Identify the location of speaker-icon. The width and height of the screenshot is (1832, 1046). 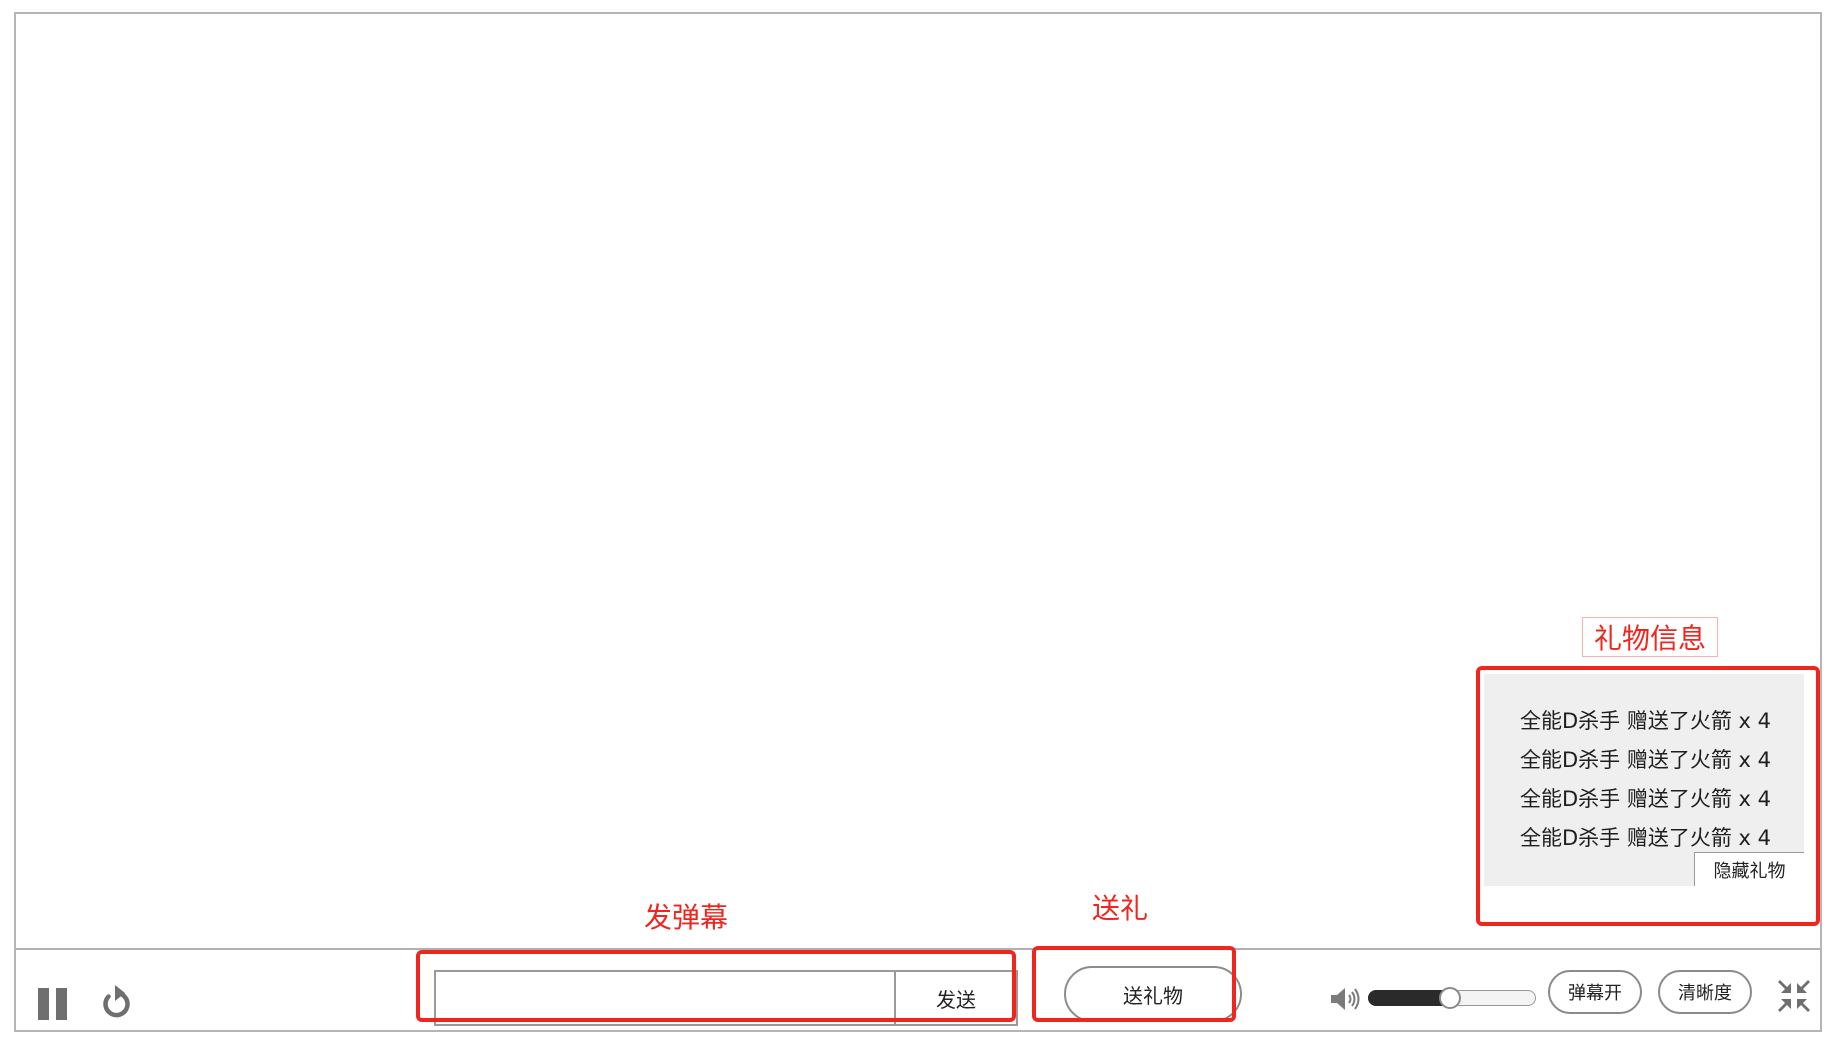
(1345, 999).